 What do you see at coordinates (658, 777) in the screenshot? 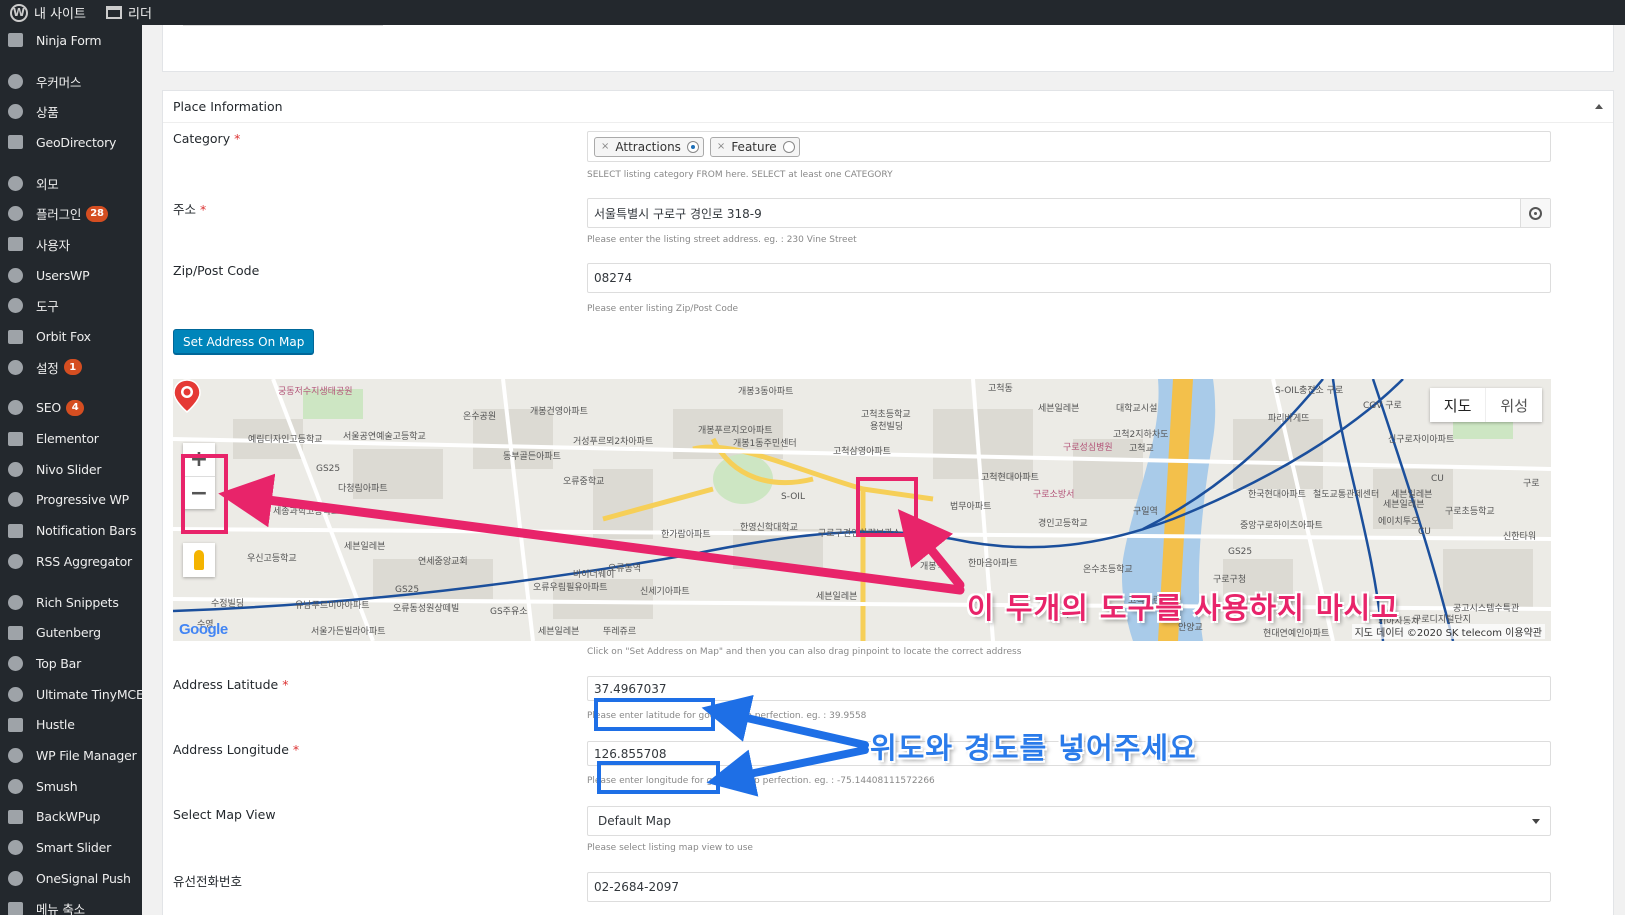
I see `longitude-highlight-box` at bounding box center [658, 777].